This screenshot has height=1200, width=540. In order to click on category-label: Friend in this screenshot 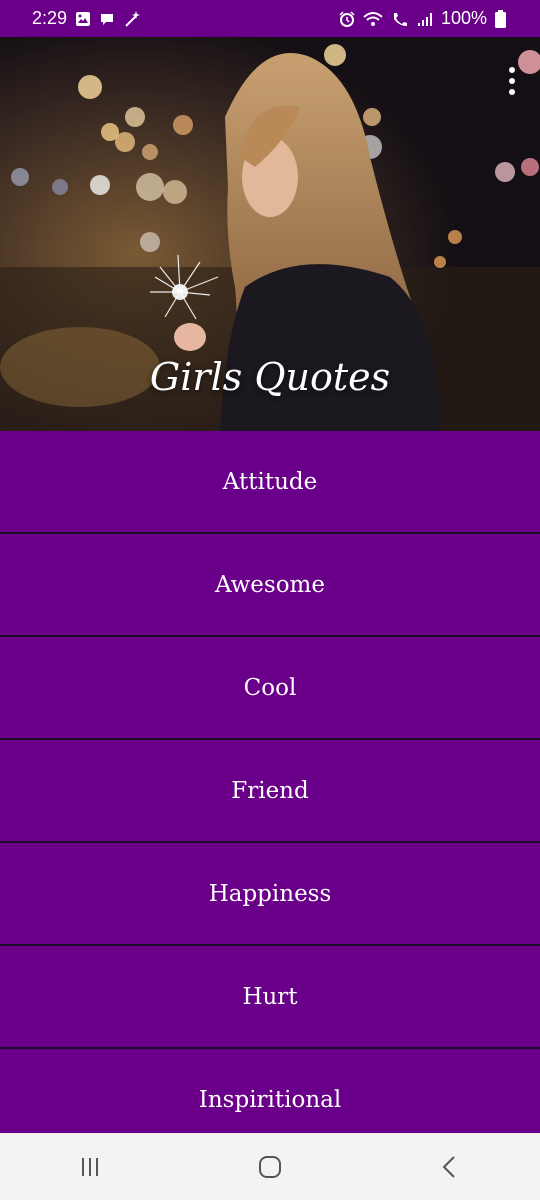, I will do `click(270, 790)`.